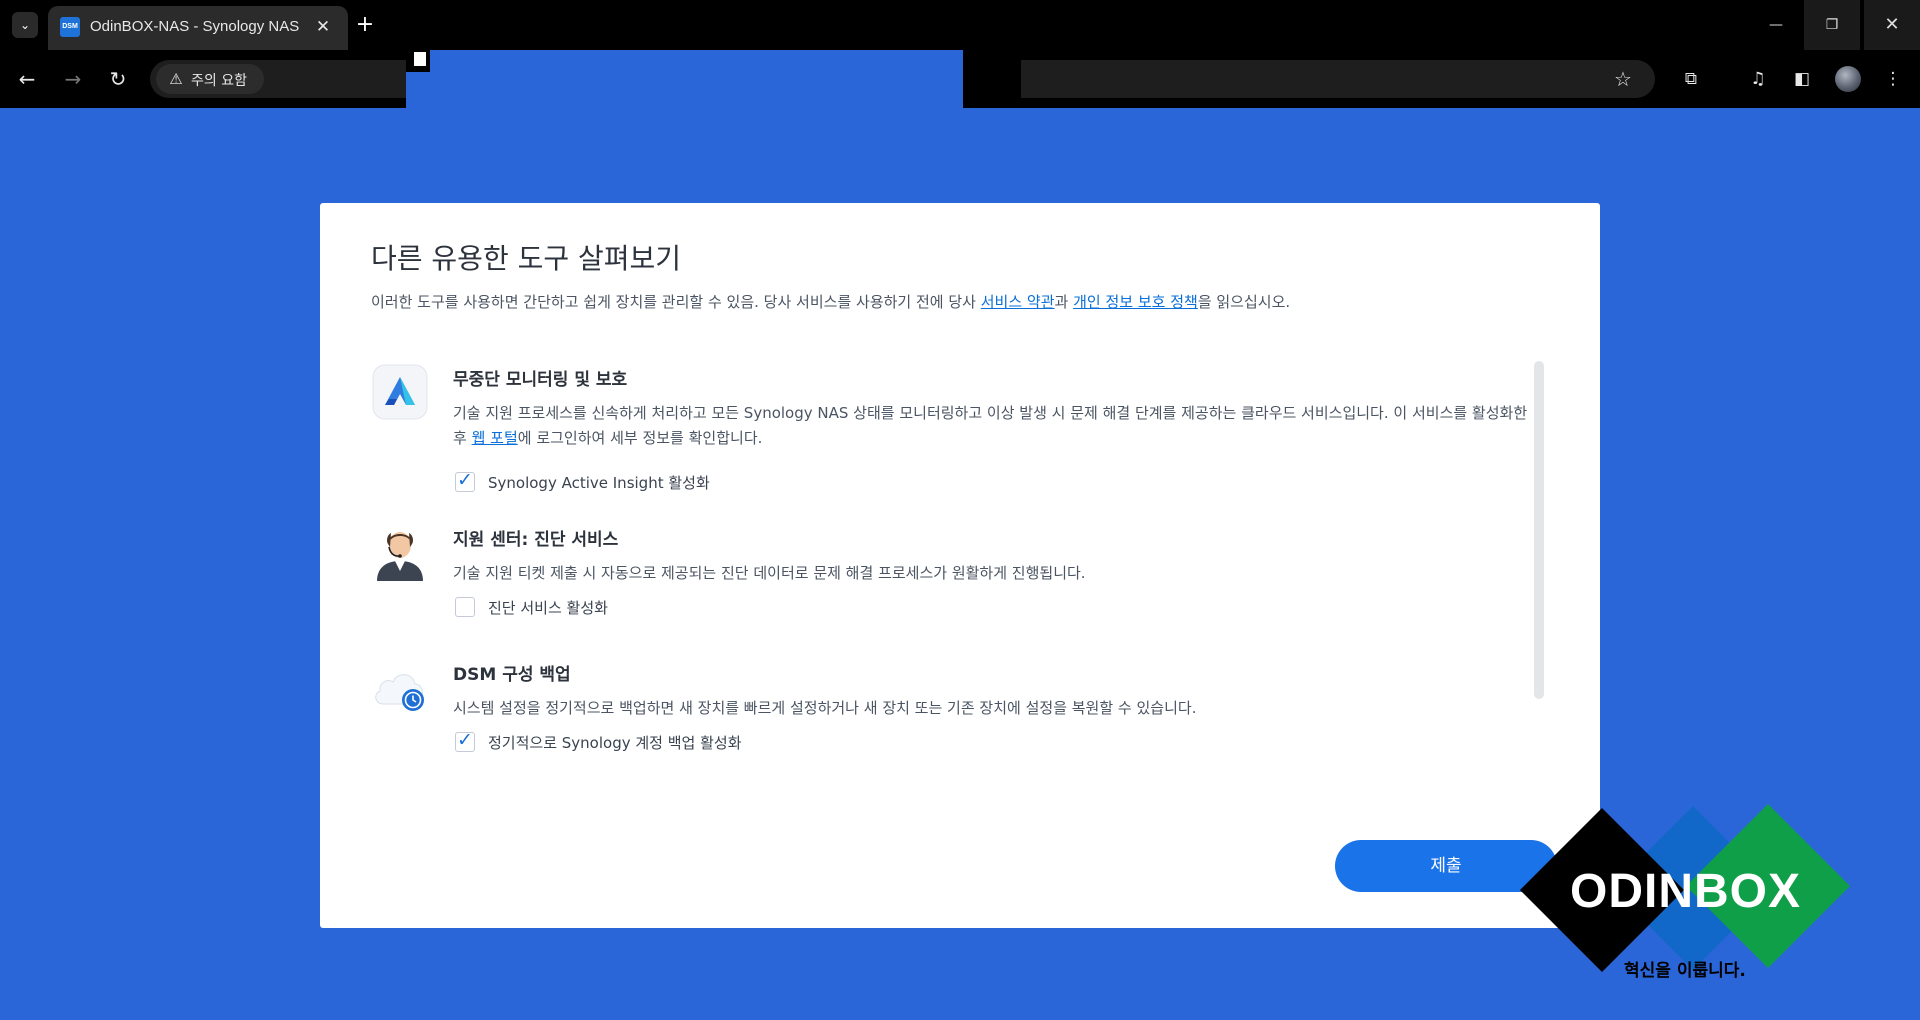 Image resolution: width=1920 pixels, height=1020 pixels. I want to click on feature-title: DSM 구성 백업, so click(512, 675).